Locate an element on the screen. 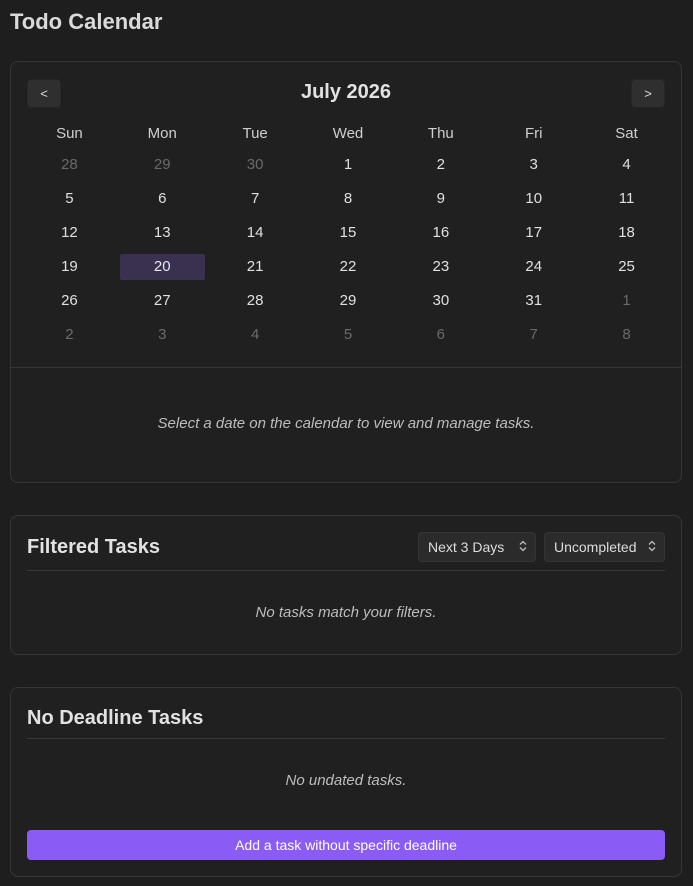 Image resolution: width=693 pixels, height=886 pixels. calendar-day: 15 is located at coordinates (348, 233).